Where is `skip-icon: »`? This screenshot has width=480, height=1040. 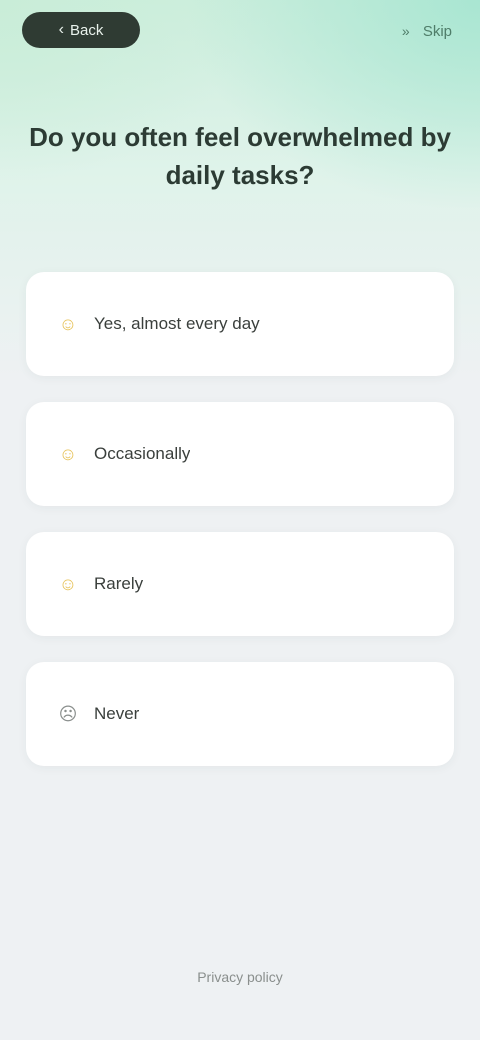
skip-icon: » is located at coordinates (405, 31).